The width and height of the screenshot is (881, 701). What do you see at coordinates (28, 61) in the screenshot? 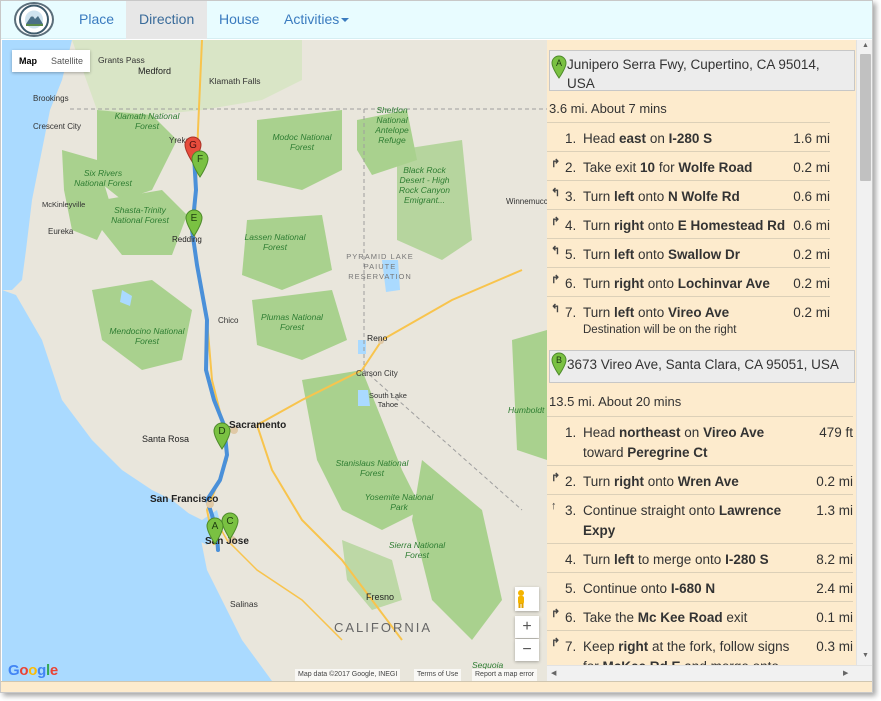
I see `map-type-map-button: Map` at bounding box center [28, 61].